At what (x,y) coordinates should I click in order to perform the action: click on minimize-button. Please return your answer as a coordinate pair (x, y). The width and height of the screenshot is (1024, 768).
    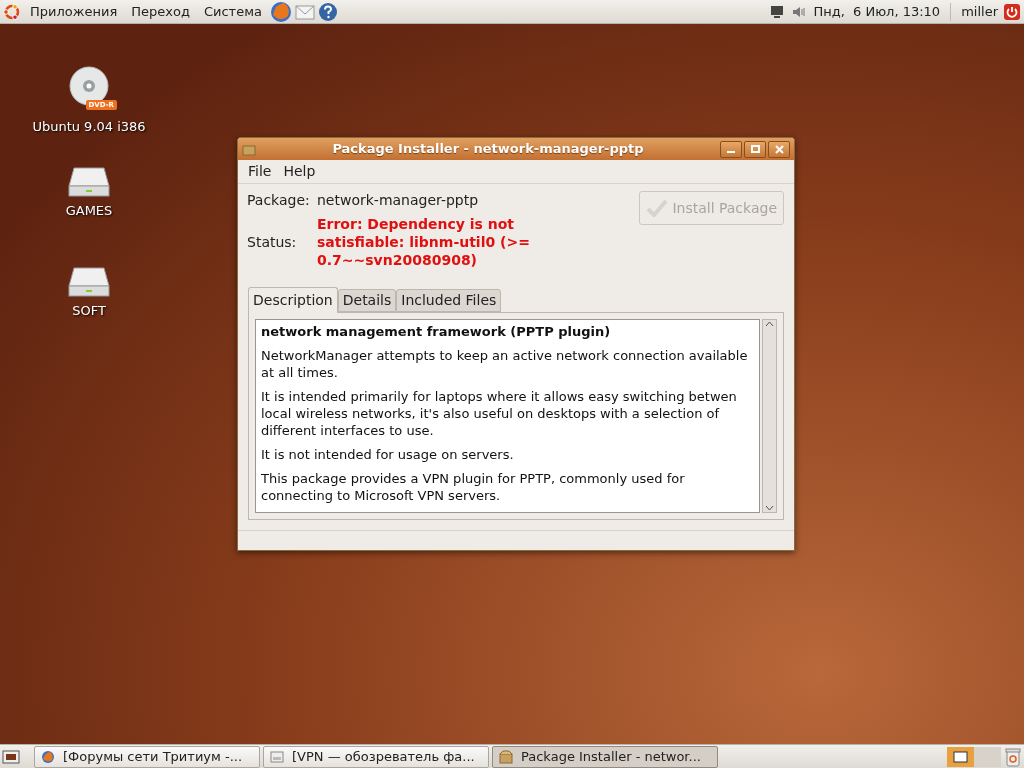
    Looking at the image, I should click on (731, 149).